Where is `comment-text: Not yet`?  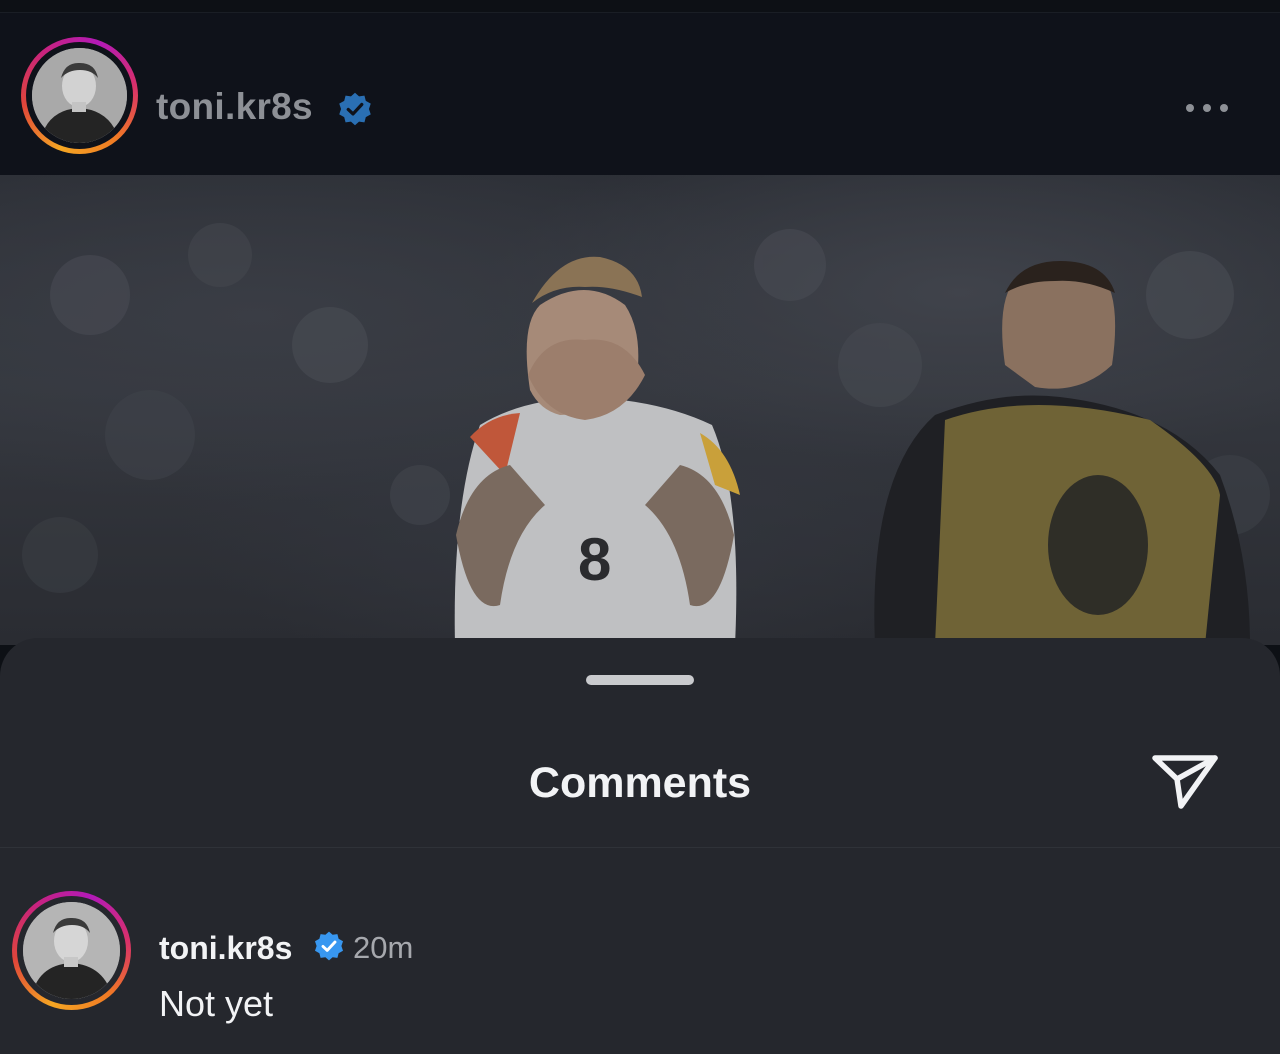 comment-text: Not yet is located at coordinates (216, 1003).